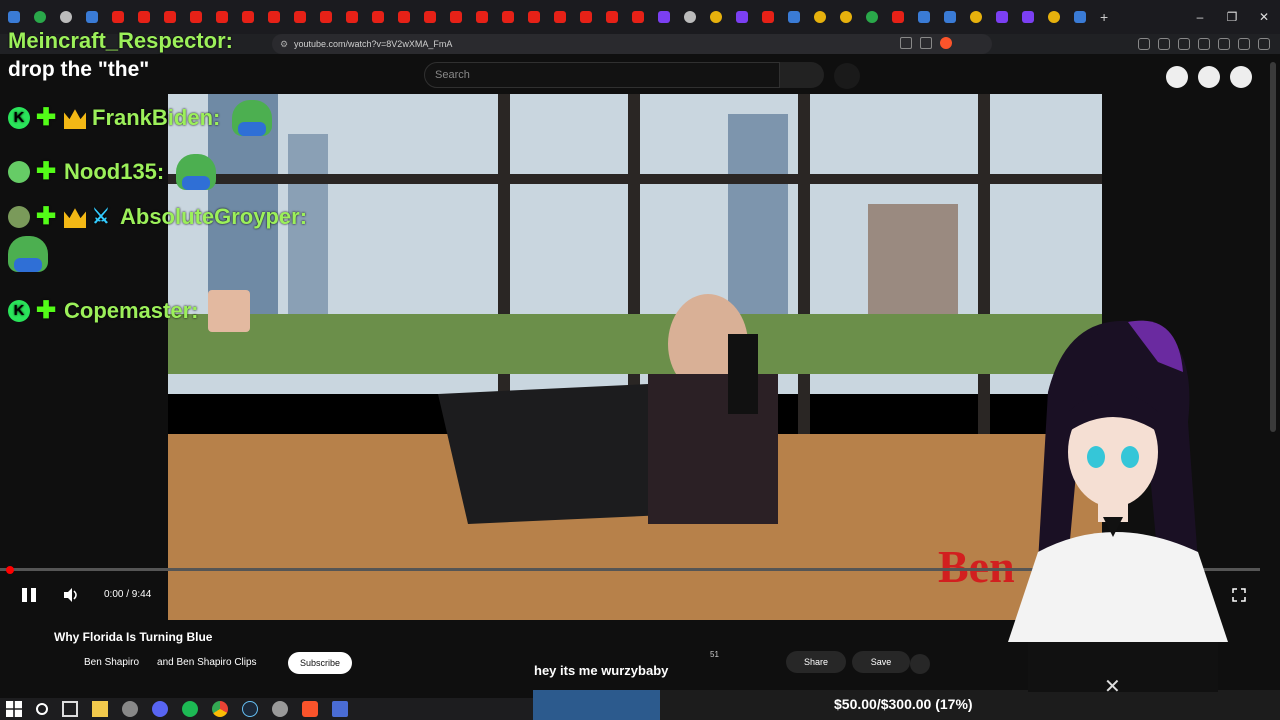 This screenshot has height=720, width=1280. What do you see at coordinates (1200, 17) in the screenshot?
I see `minimize-button: –` at bounding box center [1200, 17].